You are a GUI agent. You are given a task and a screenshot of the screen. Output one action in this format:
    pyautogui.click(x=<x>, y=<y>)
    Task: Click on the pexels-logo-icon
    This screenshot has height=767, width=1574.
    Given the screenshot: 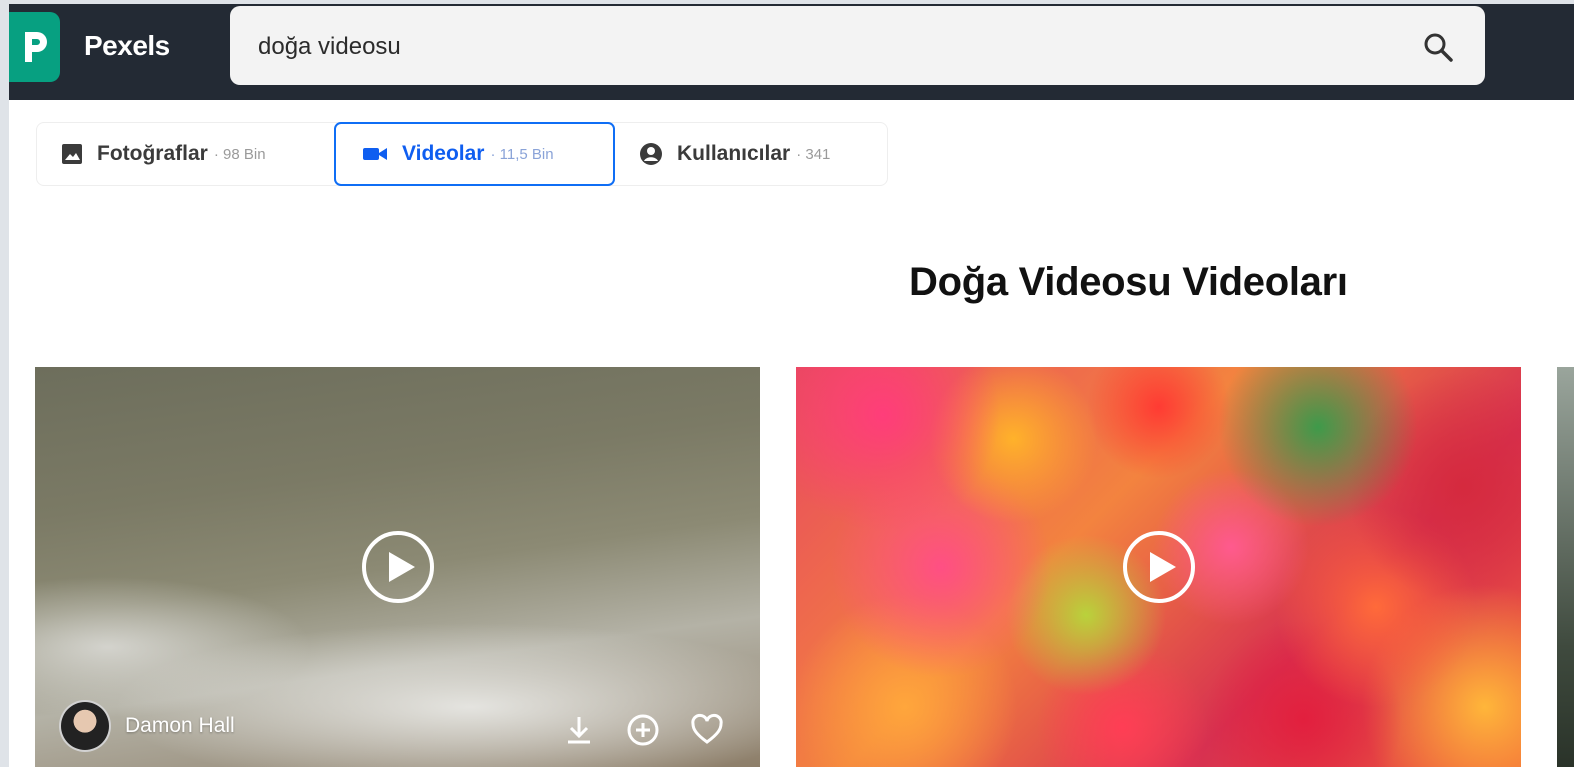 What is the action you would take?
    pyautogui.click(x=35, y=47)
    